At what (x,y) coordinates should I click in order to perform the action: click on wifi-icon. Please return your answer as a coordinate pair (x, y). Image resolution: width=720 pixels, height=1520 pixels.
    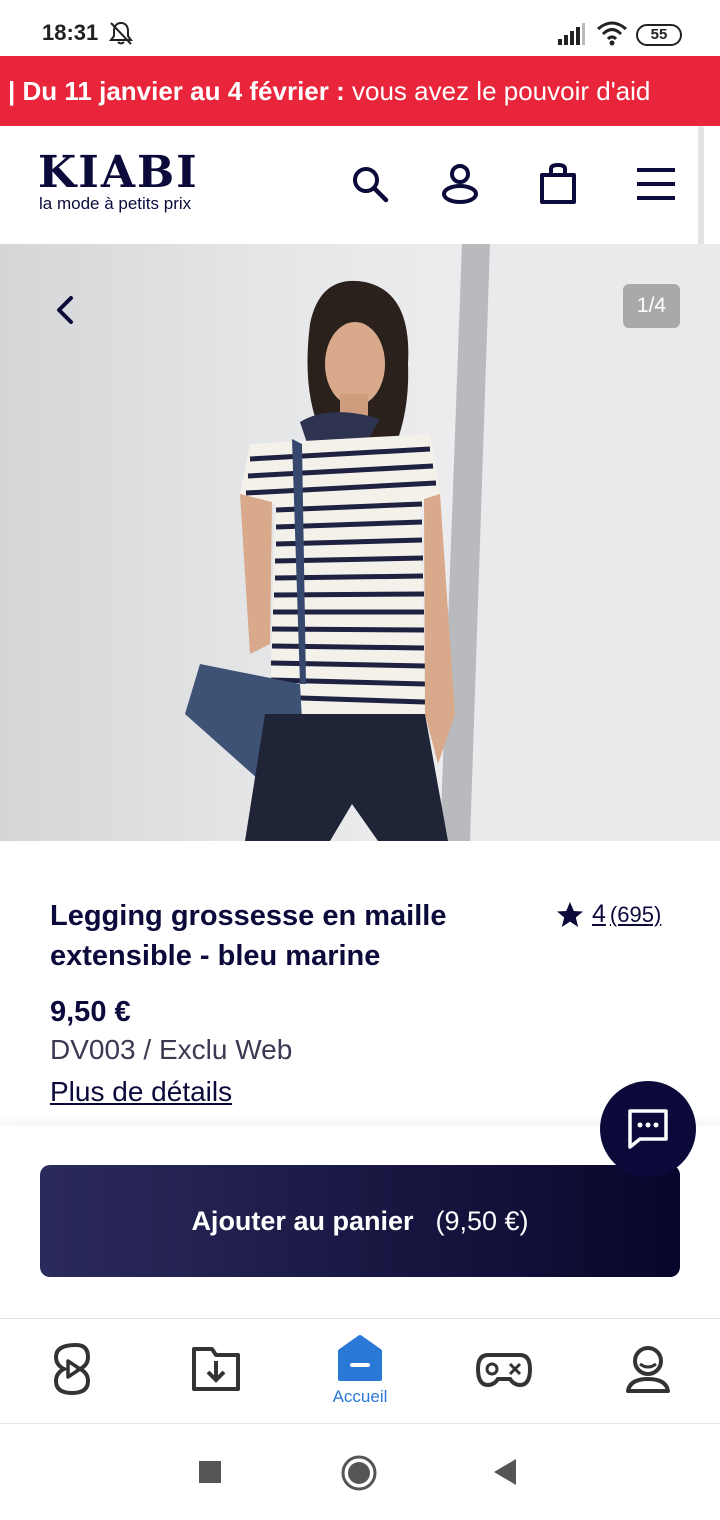
    Looking at the image, I should click on (612, 33).